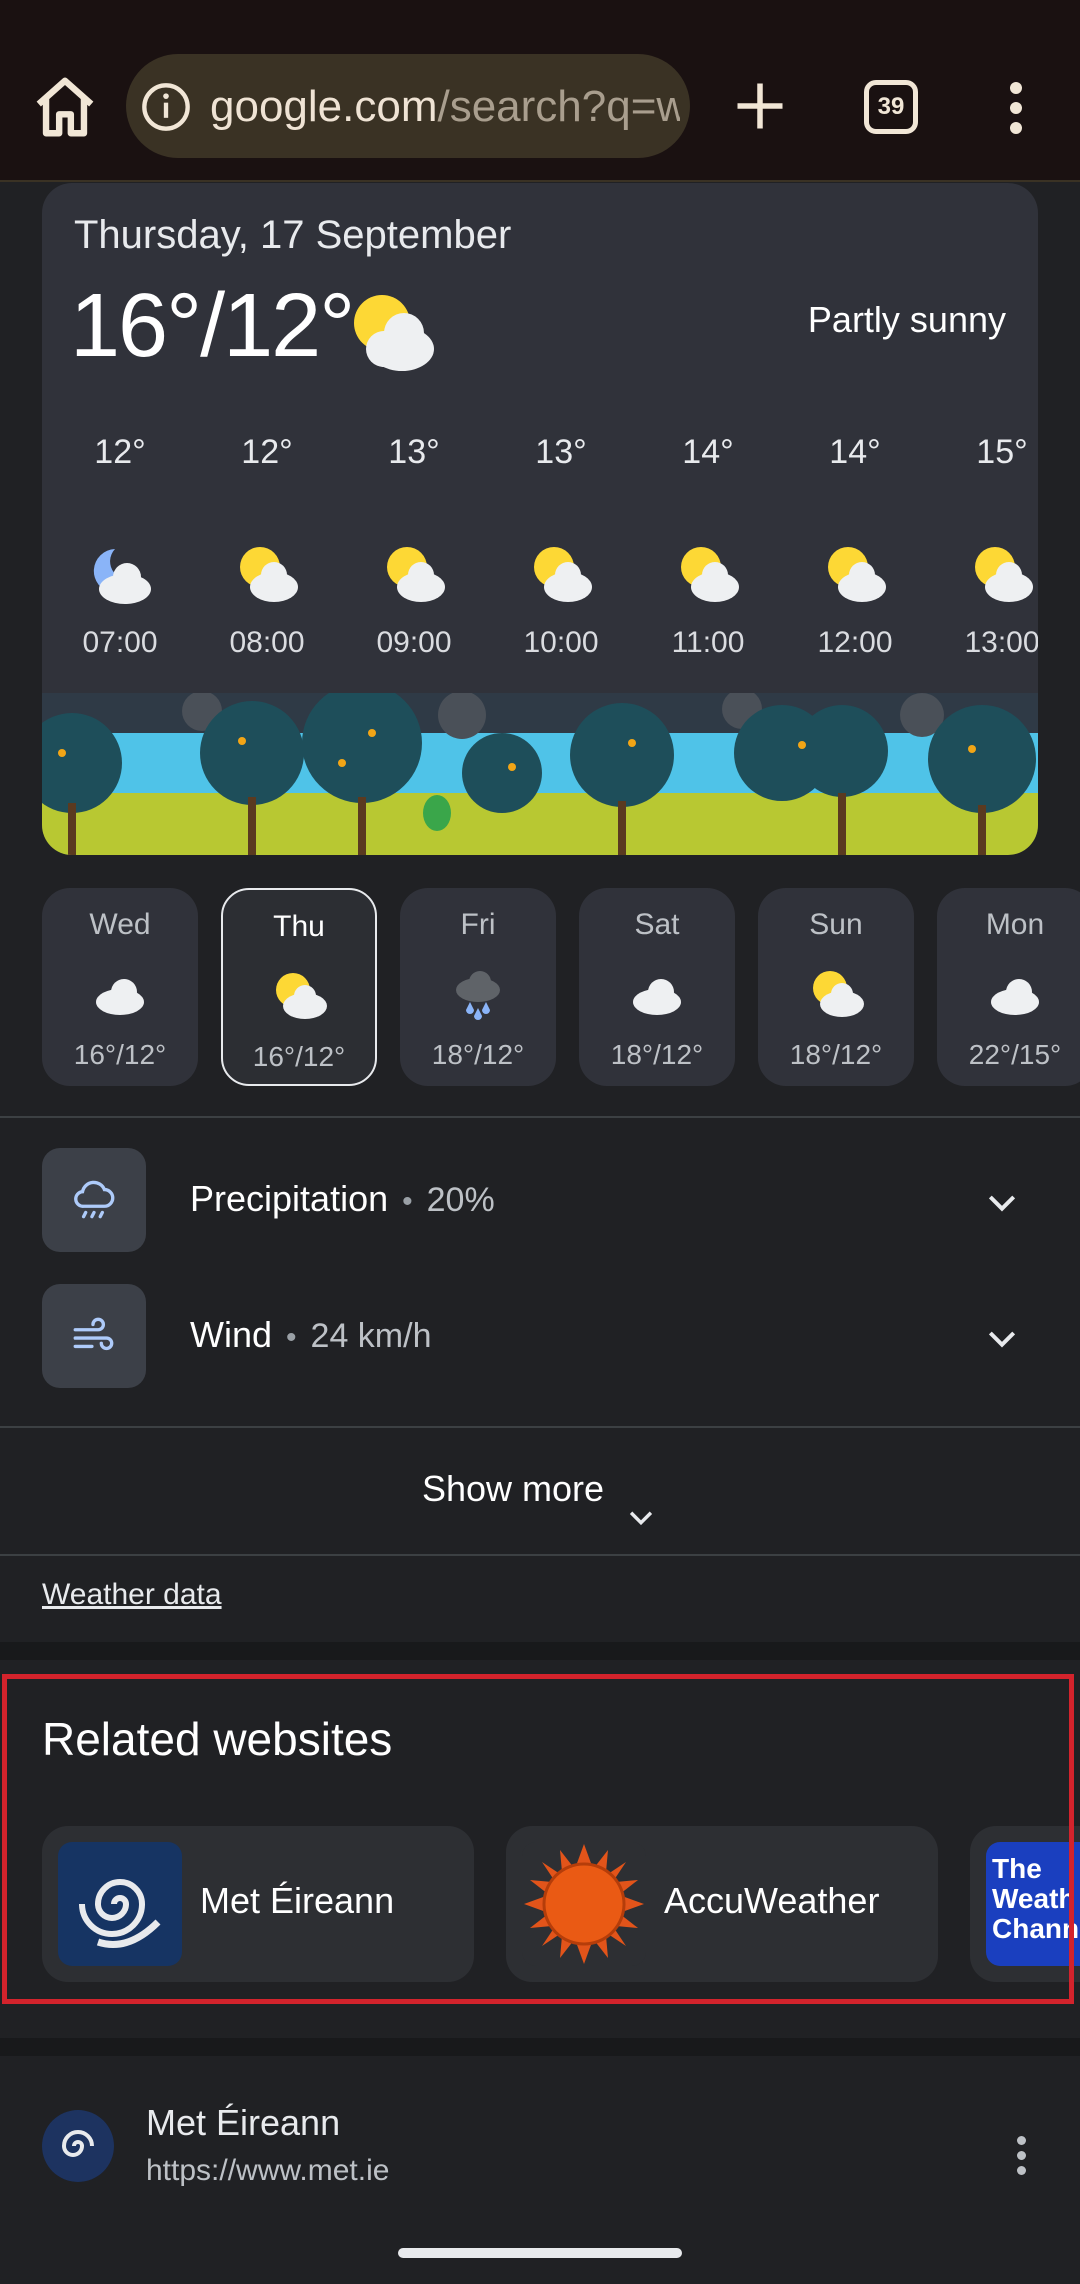 Image resolution: width=1080 pixels, height=2284 pixels. I want to click on url-text: google.com/search?q=w, so click(445, 107).